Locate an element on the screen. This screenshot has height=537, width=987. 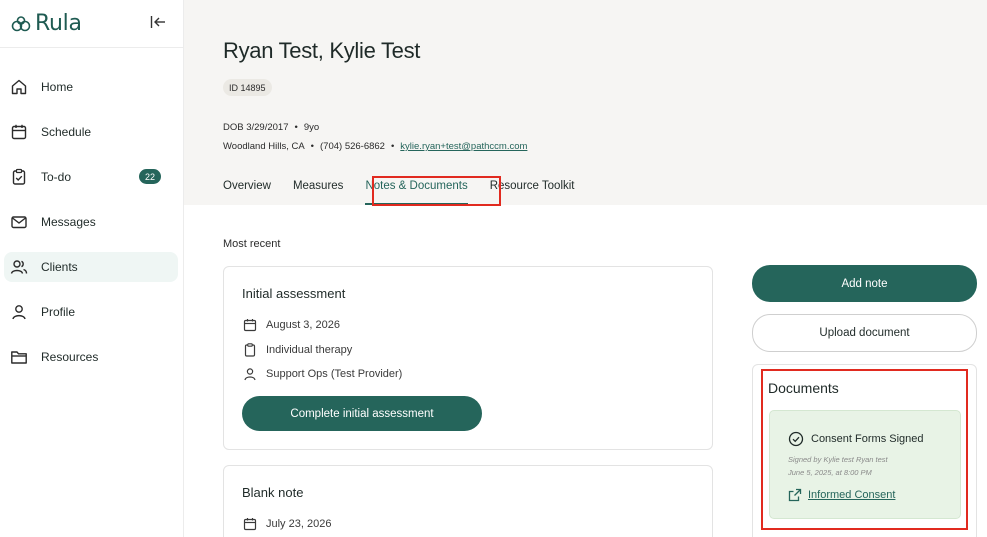
client-age: 9yo is located at coordinates (311, 127).